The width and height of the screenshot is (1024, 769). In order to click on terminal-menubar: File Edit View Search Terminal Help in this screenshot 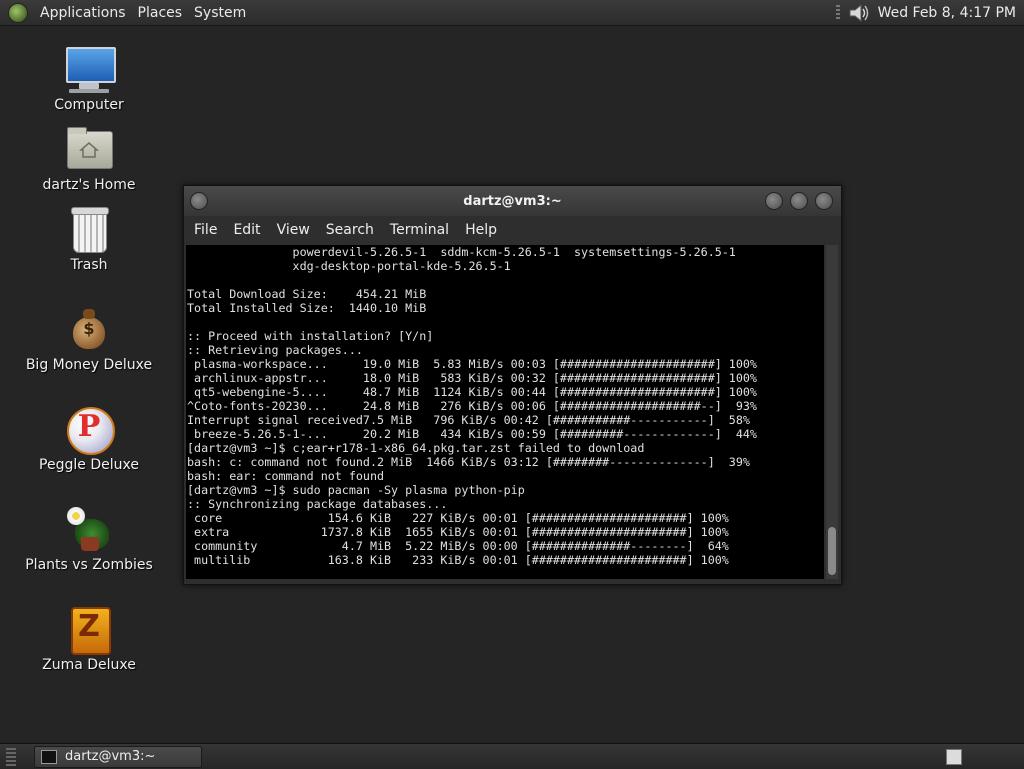, I will do `click(512, 230)`.